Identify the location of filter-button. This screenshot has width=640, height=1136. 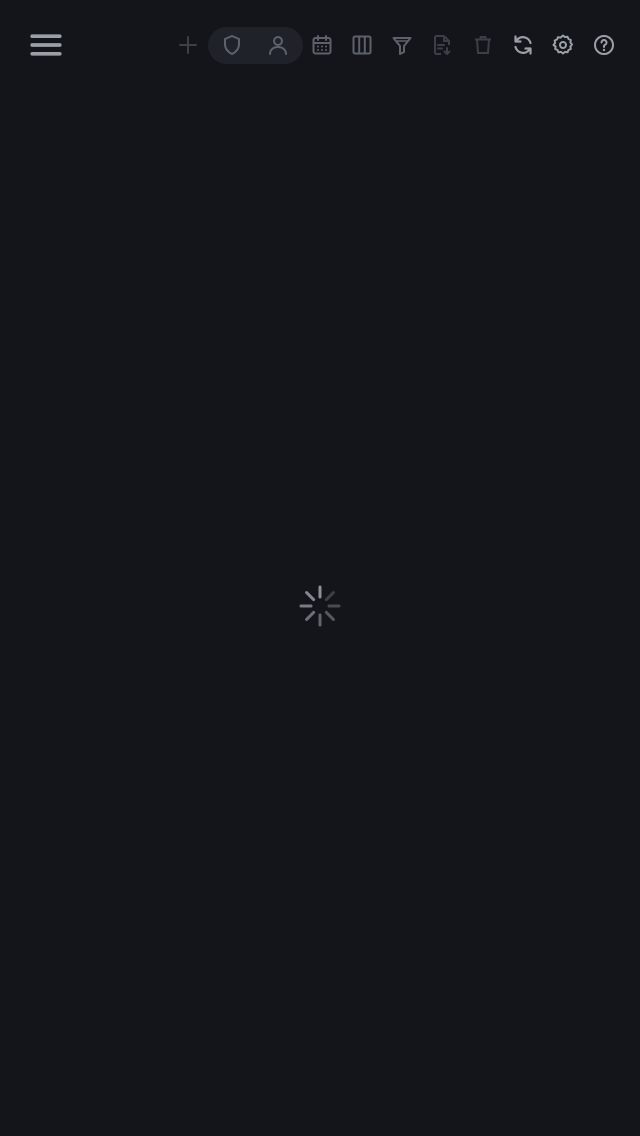
(402, 45).